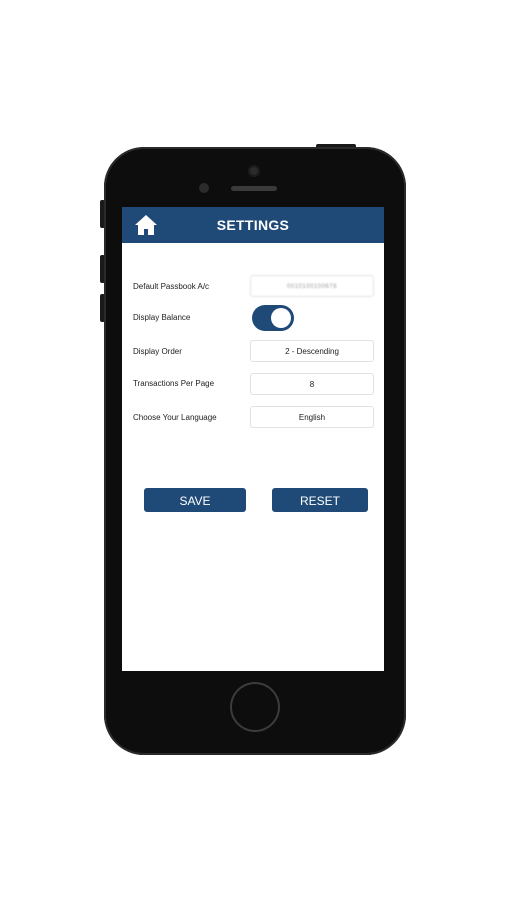 Image resolution: width=507 pixels, height=900 pixels. What do you see at coordinates (204, 188) in the screenshot?
I see `proximity-sensor` at bounding box center [204, 188].